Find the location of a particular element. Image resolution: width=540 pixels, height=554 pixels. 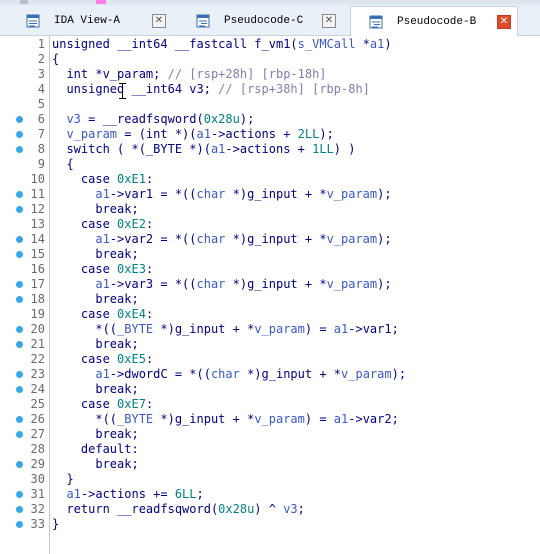

tab-ida-view-a: IDA View-A ✕ is located at coordinates (90, 21).